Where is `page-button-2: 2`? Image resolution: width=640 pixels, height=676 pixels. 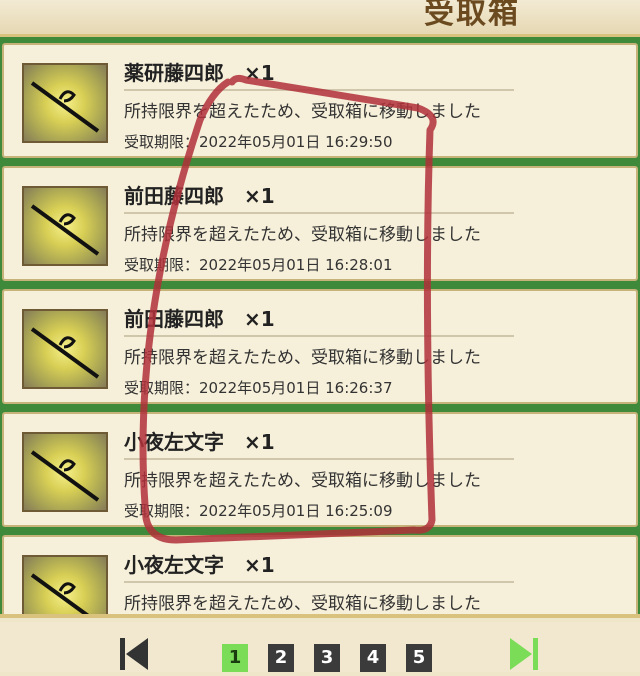 page-button-2: 2 is located at coordinates (281, 658).